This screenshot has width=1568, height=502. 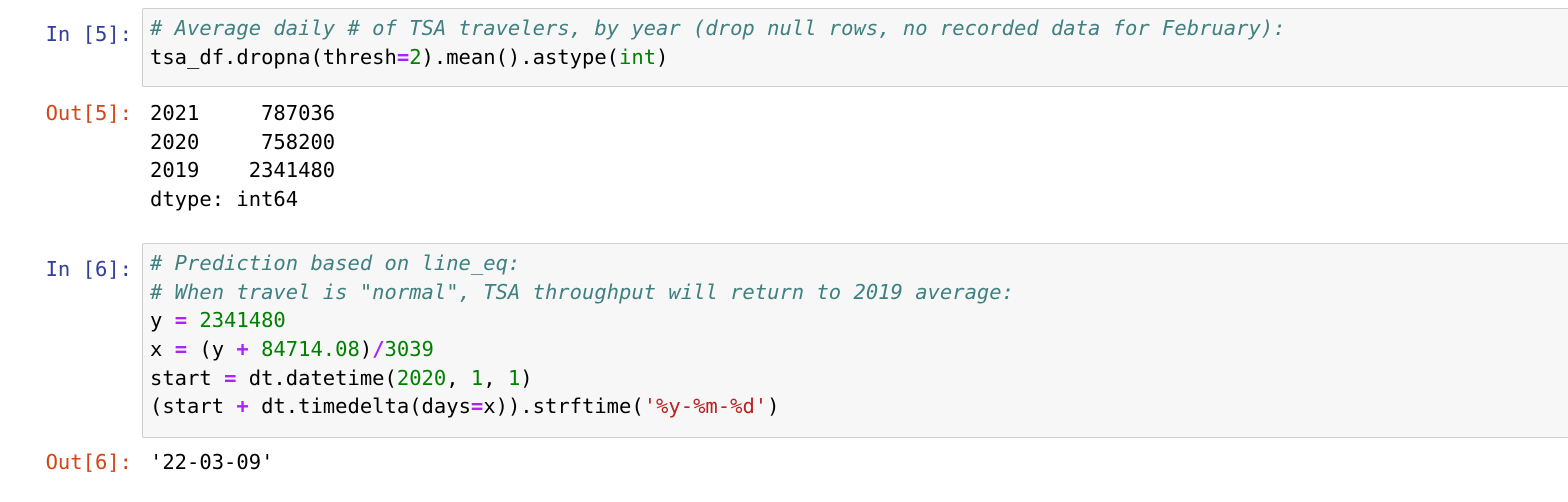 What do you see at coordinates (563, 406) in the screenshot?
I see `code-text: x)).strftime(` at bounding box center [563, 406].